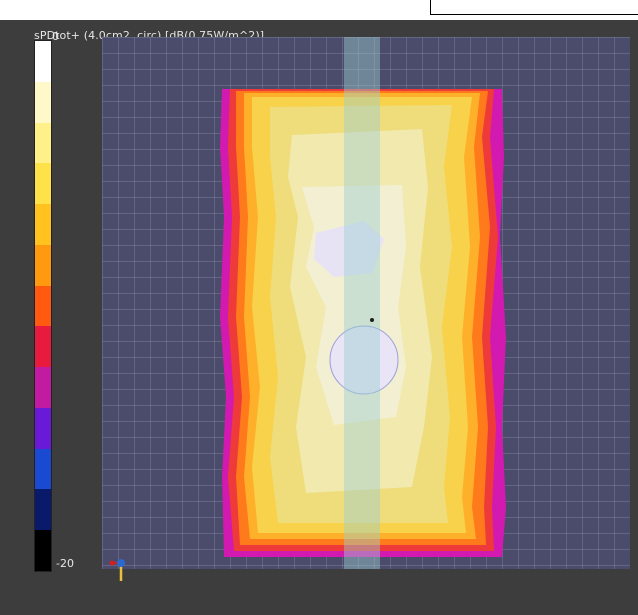 Image resolution: width=638 pixels, height=615 pixels. I want to click on corner-frame, so click(534, 7).